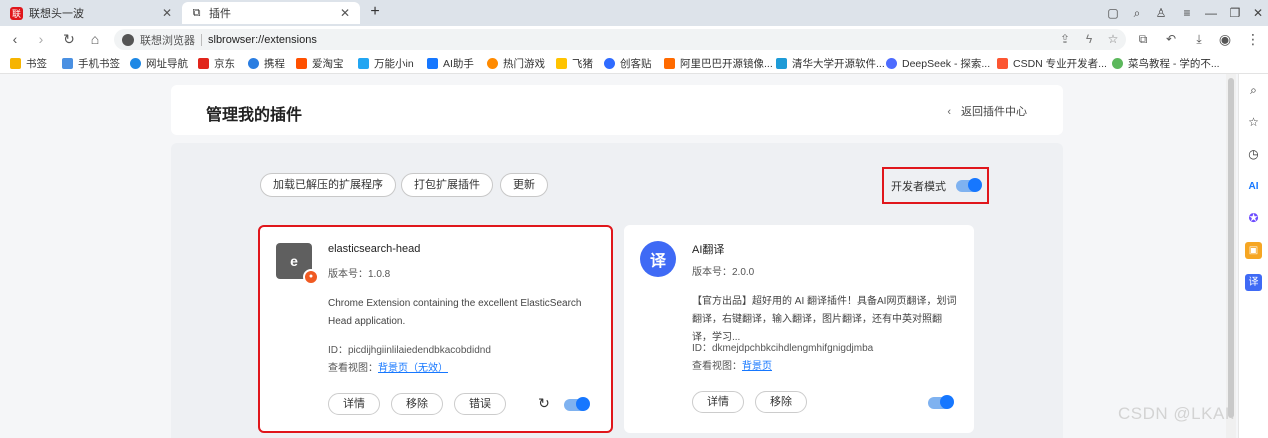  Describe the element at coordinates (28, 63) in the screenshot. I see `bookmark-item: 书签` at that location.